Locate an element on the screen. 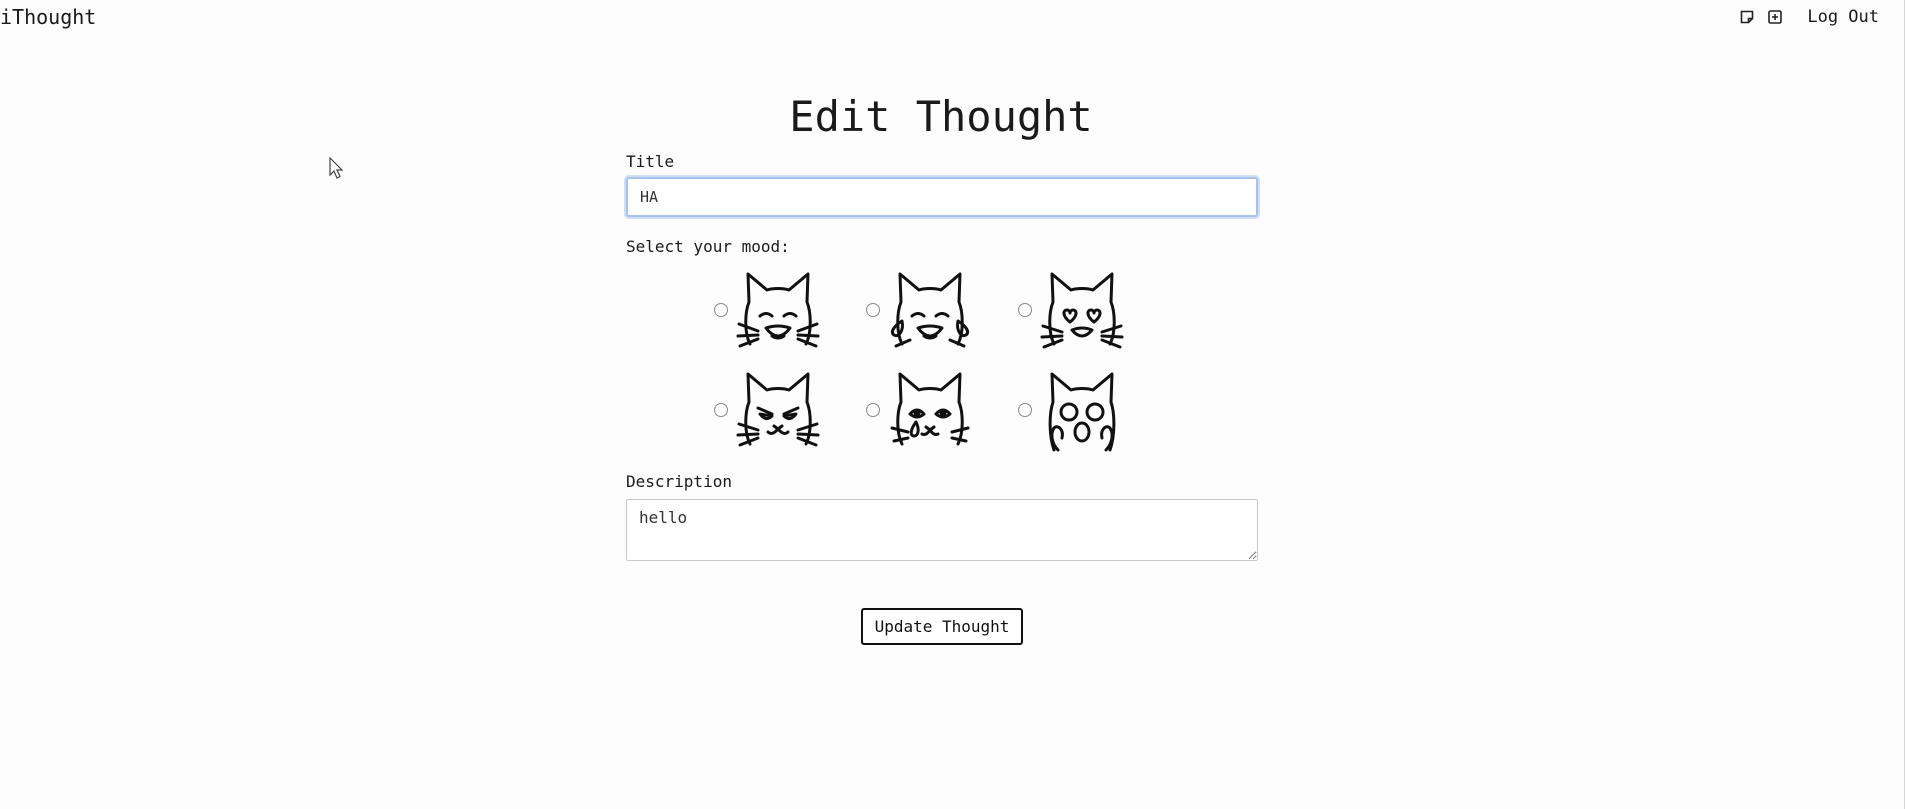 This screenshot has width=1905, height=809. description-label: Description is located at coordinates (679, 481).